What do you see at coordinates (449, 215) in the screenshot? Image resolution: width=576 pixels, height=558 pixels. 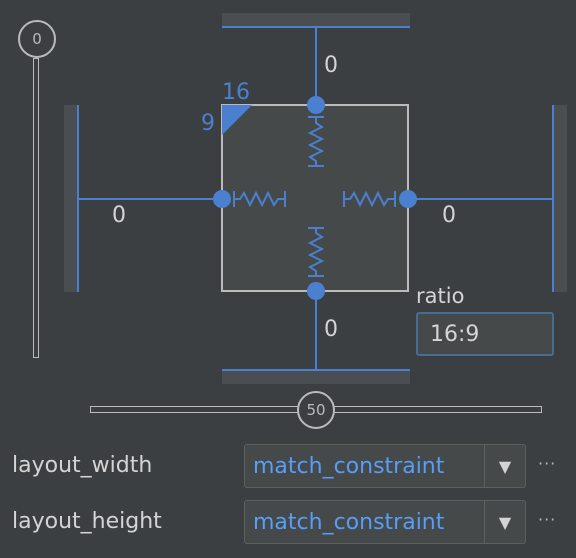 I see `right-margin-value: 0` at bounding box center [449, 215].